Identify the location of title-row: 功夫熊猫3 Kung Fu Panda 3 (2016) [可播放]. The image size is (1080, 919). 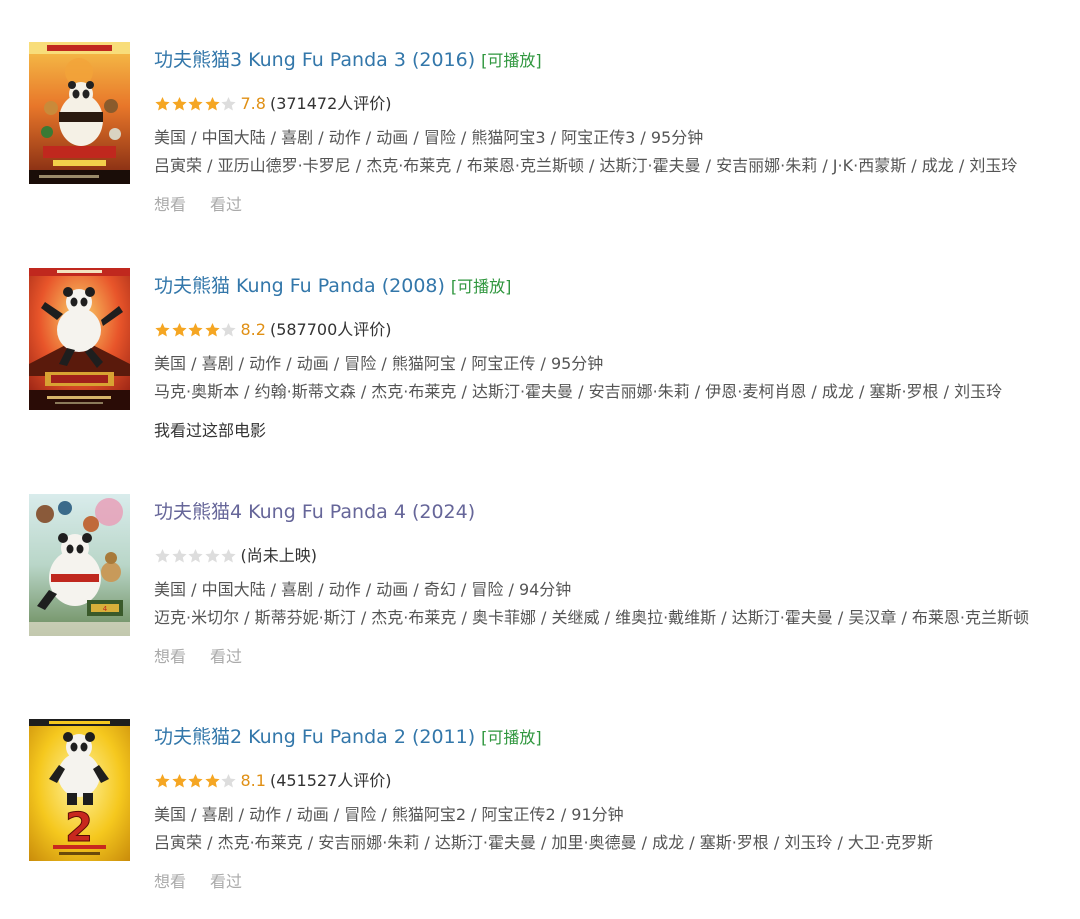
(348, 60).